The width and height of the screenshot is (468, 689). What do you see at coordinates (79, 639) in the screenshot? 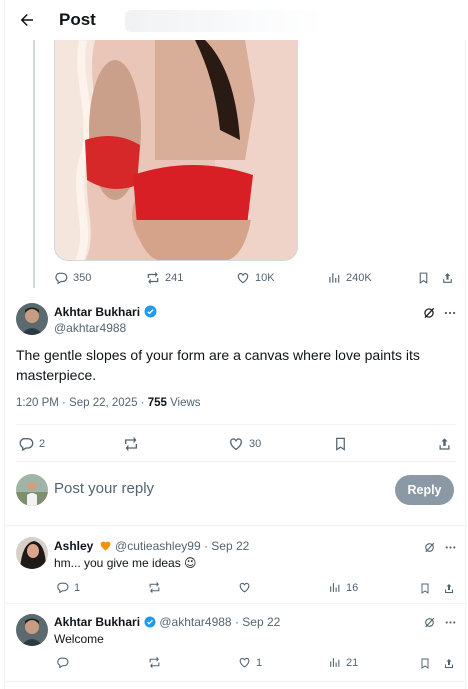
I see `reply-text: Welcome` at bounding box center [79, 639].